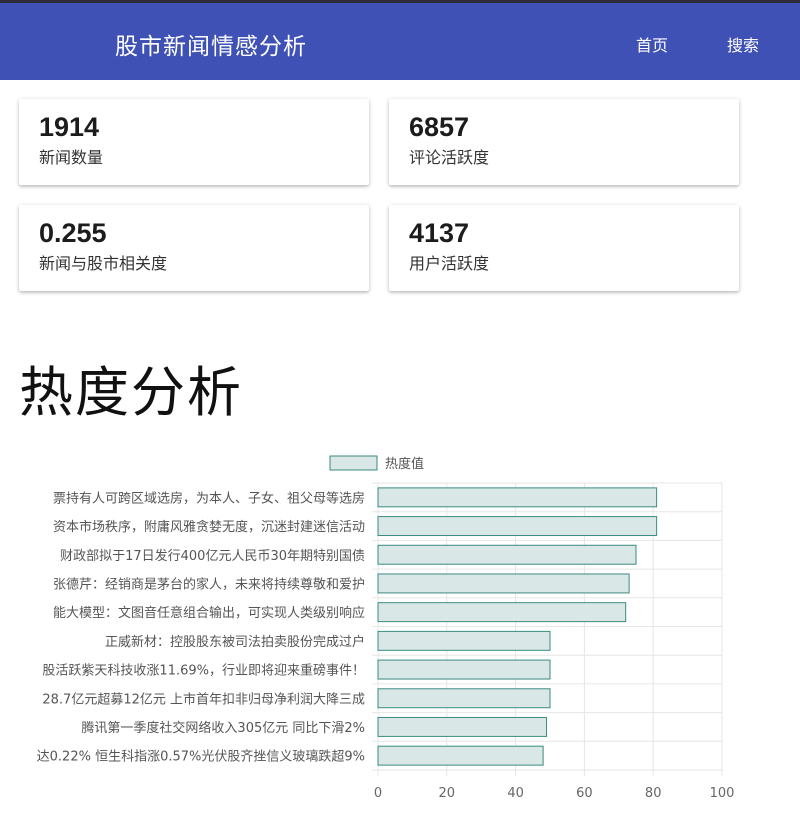  What do you see at coordinates (7, 611) in the screenshot?
I see `label-clip-edge` at bounding box center [7, 611].